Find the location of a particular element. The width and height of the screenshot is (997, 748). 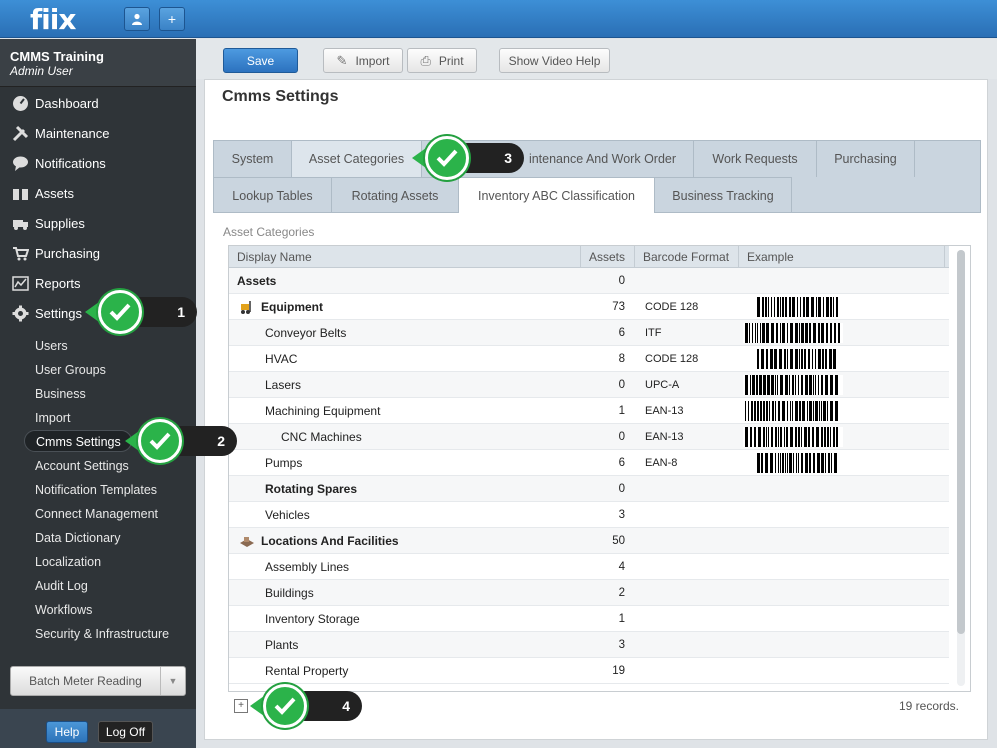

import-button: ✎ Import is located at coordinates (363, 60).